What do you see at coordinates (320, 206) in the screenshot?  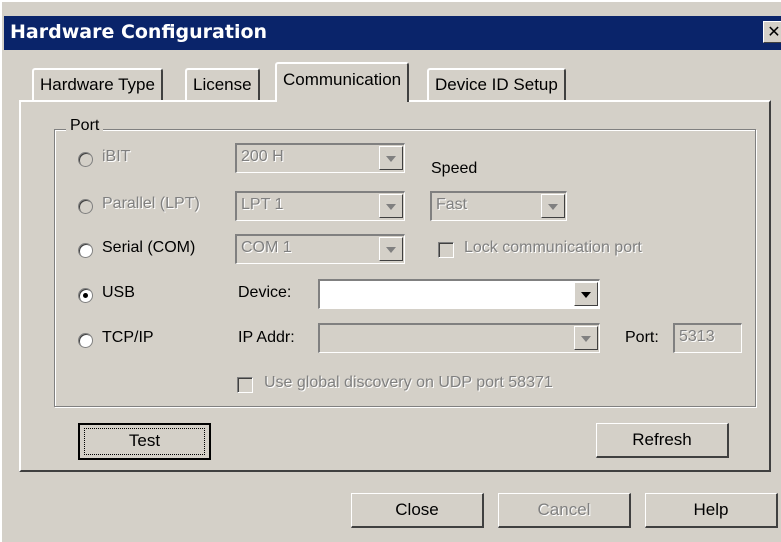 I see `parallel-port-select: LPT 1` at bounding box center [320, 206].